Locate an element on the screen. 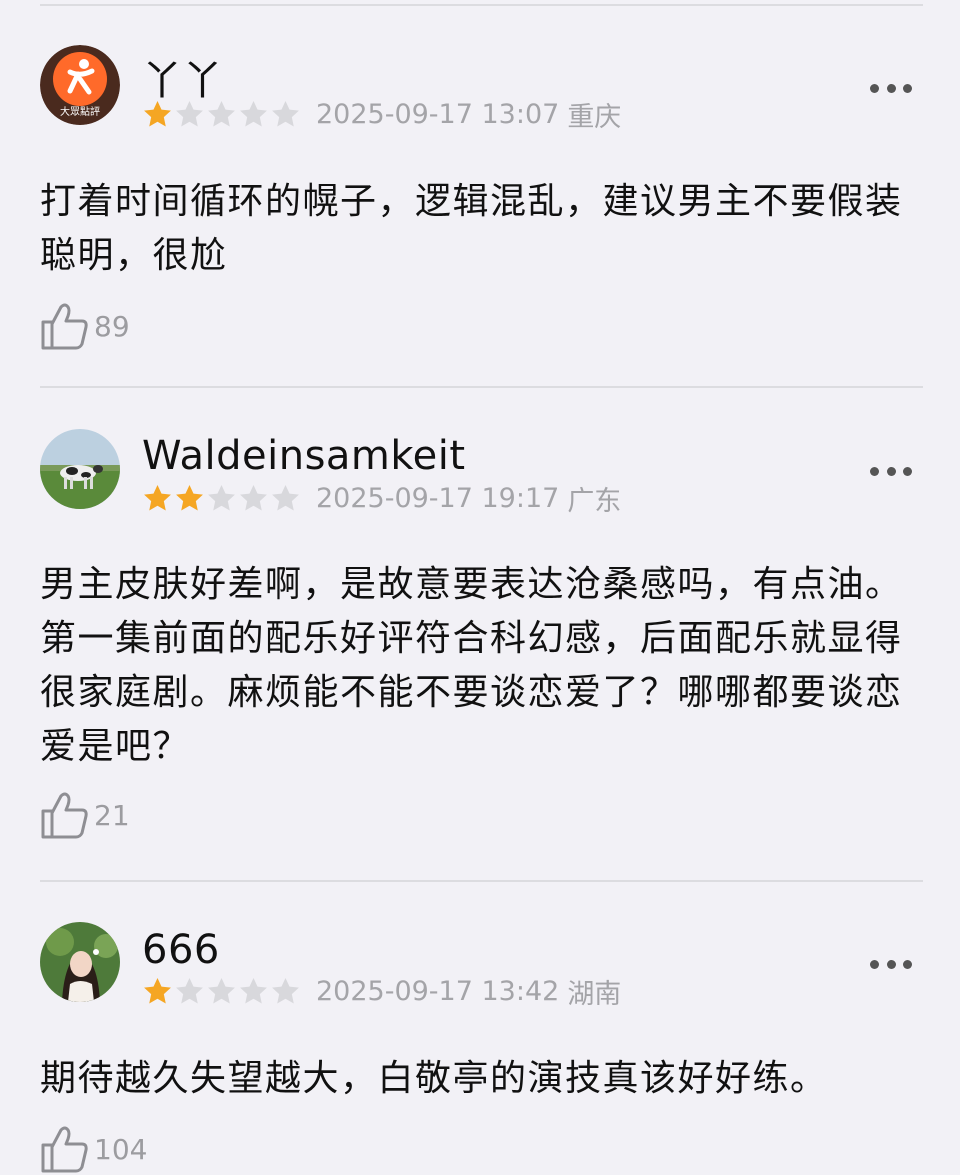 The height and width of the screenshot is (1175, 960). review-region: 湖南 is located at coordinates (594, 994).